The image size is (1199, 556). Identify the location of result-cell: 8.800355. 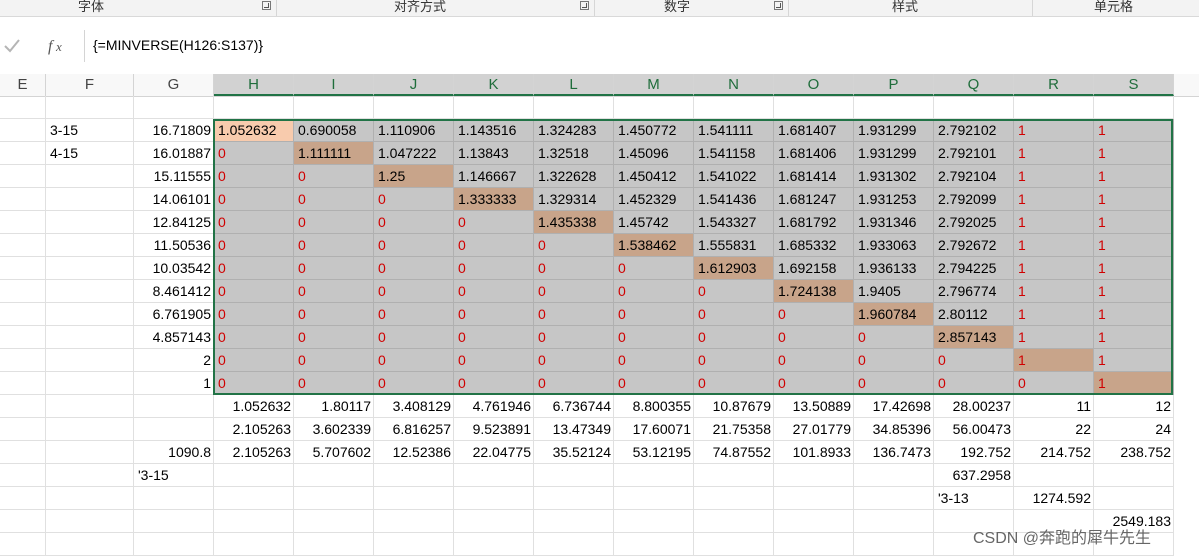
(654, 406).